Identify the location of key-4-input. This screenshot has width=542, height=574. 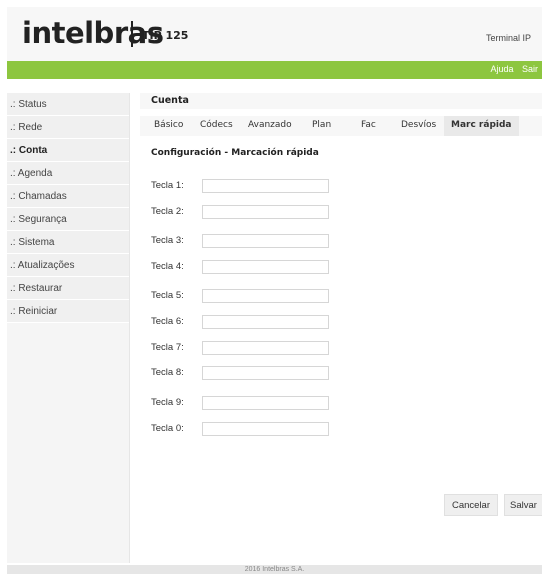
(265, 267).